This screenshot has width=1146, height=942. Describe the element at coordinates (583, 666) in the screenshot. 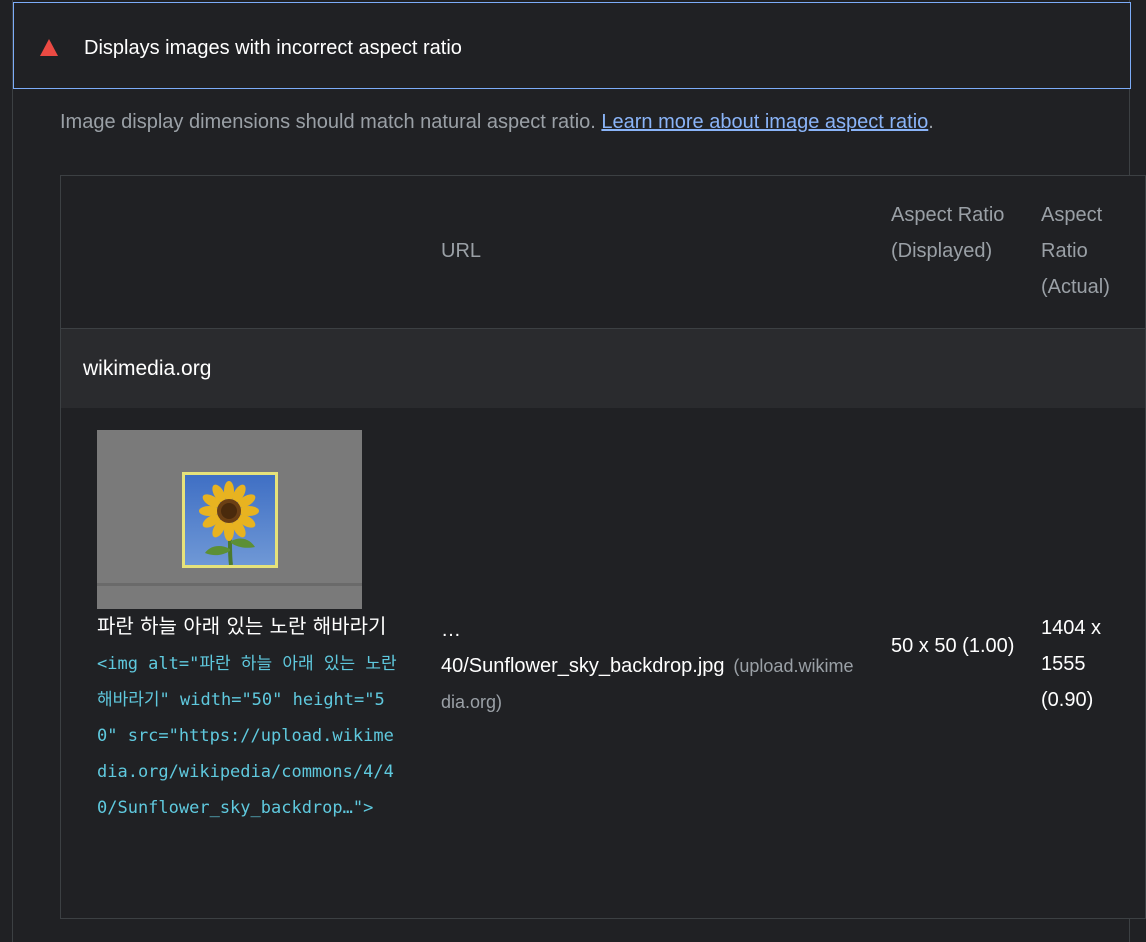

I see `url-path: 40/Sunflower_sky_backdrop.jpg` at that location.